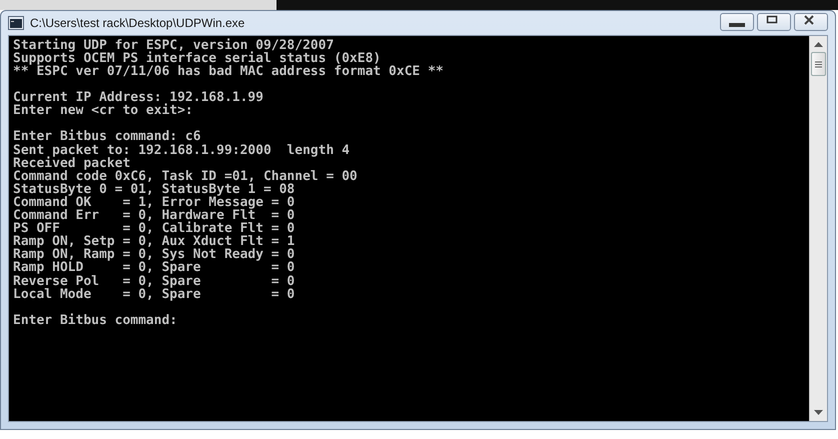  Describe the element at coordinates (811, 22) in the screenshot. I see `close-button` at that location.